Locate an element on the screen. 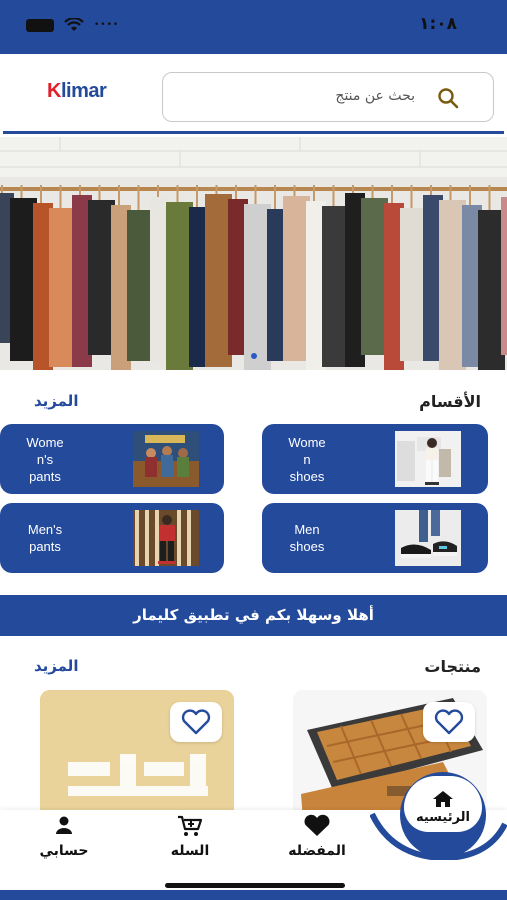 Image resolution: width=507 pixels, height=900 pixels. women-shoes-photo is located at coordinates (428, 459).